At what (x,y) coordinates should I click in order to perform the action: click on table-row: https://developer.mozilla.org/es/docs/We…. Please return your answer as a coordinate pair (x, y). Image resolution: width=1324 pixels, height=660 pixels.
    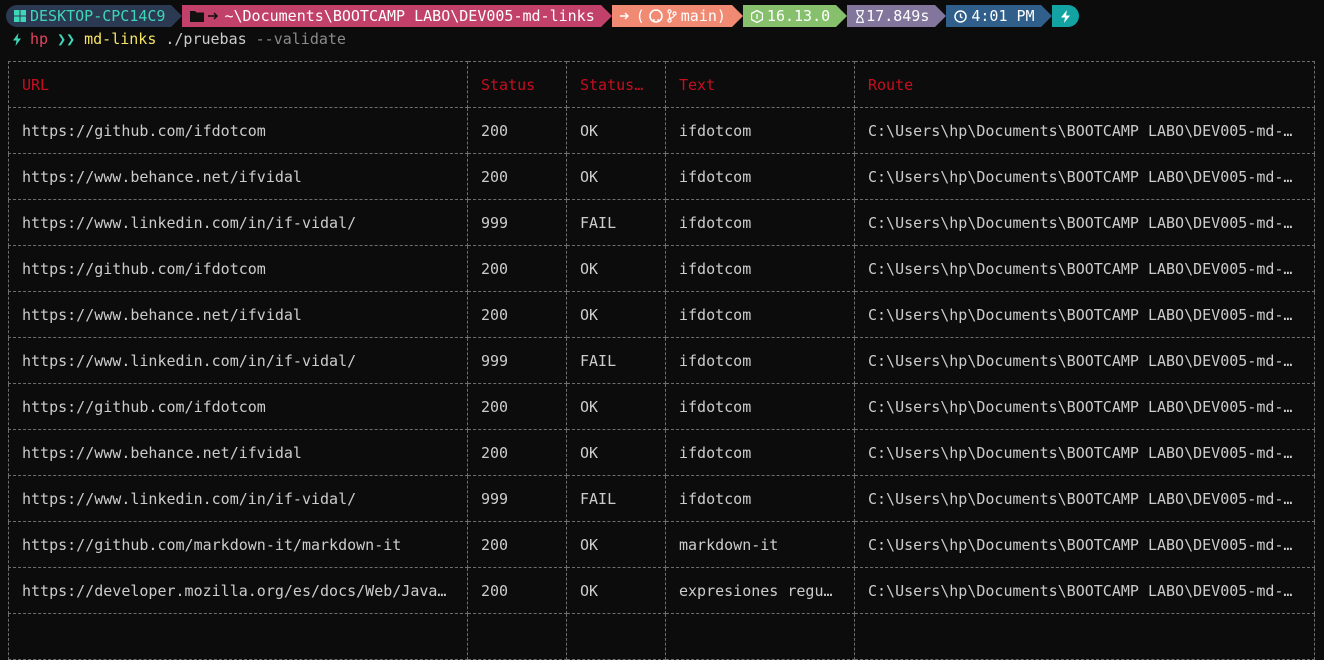
    Looking at the image, I should click on (661, 590).